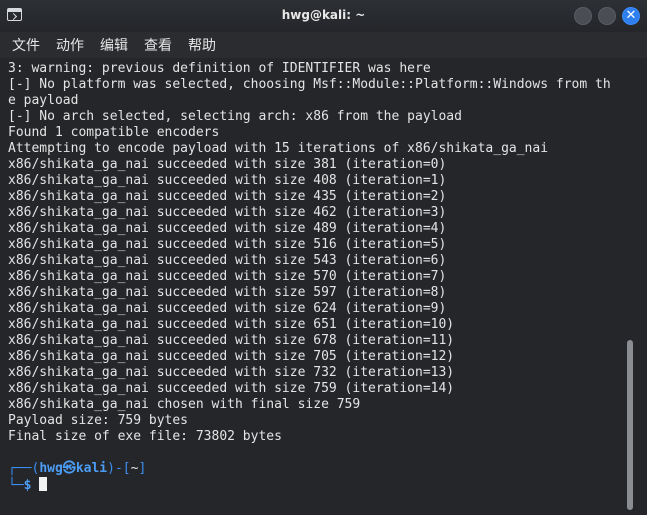 The height and width of the screenshot is (515, 647). What do you see at coordinates (16, 485) in the screenshot?
I see `prompt-frame: └─` at bounding box center [16, 485].